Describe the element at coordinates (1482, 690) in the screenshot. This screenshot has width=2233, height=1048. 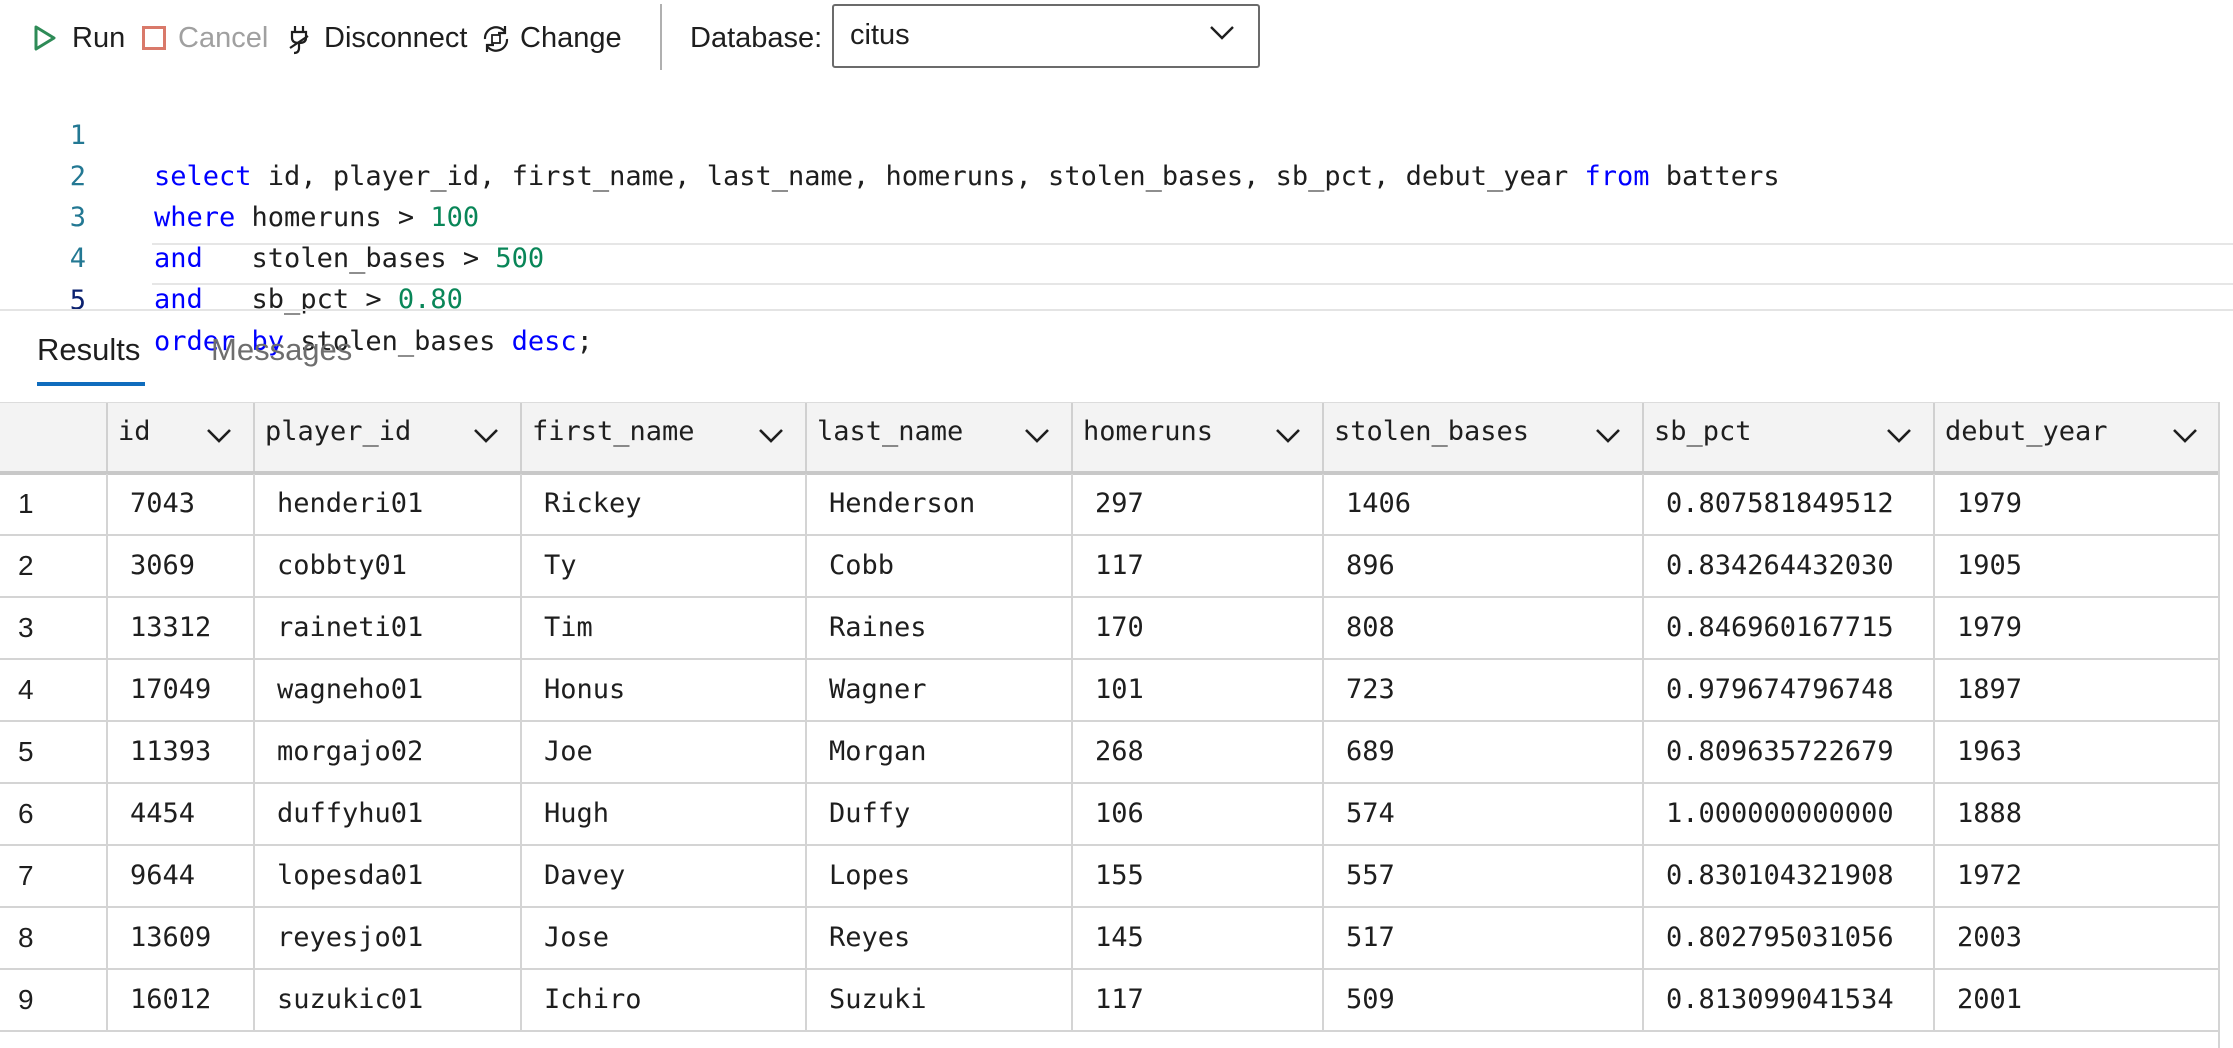
I see `table-cell-stolen-bases: 723` at that location.